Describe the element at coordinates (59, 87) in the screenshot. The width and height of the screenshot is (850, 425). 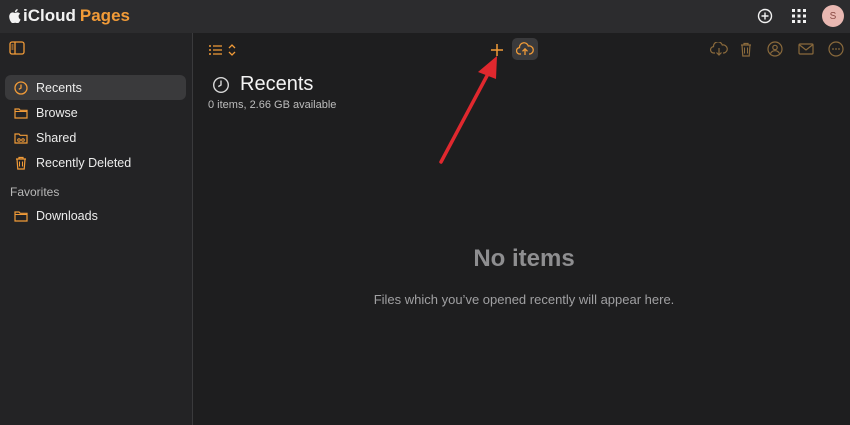
I see `sidebar-item-label: Recents` at that location.